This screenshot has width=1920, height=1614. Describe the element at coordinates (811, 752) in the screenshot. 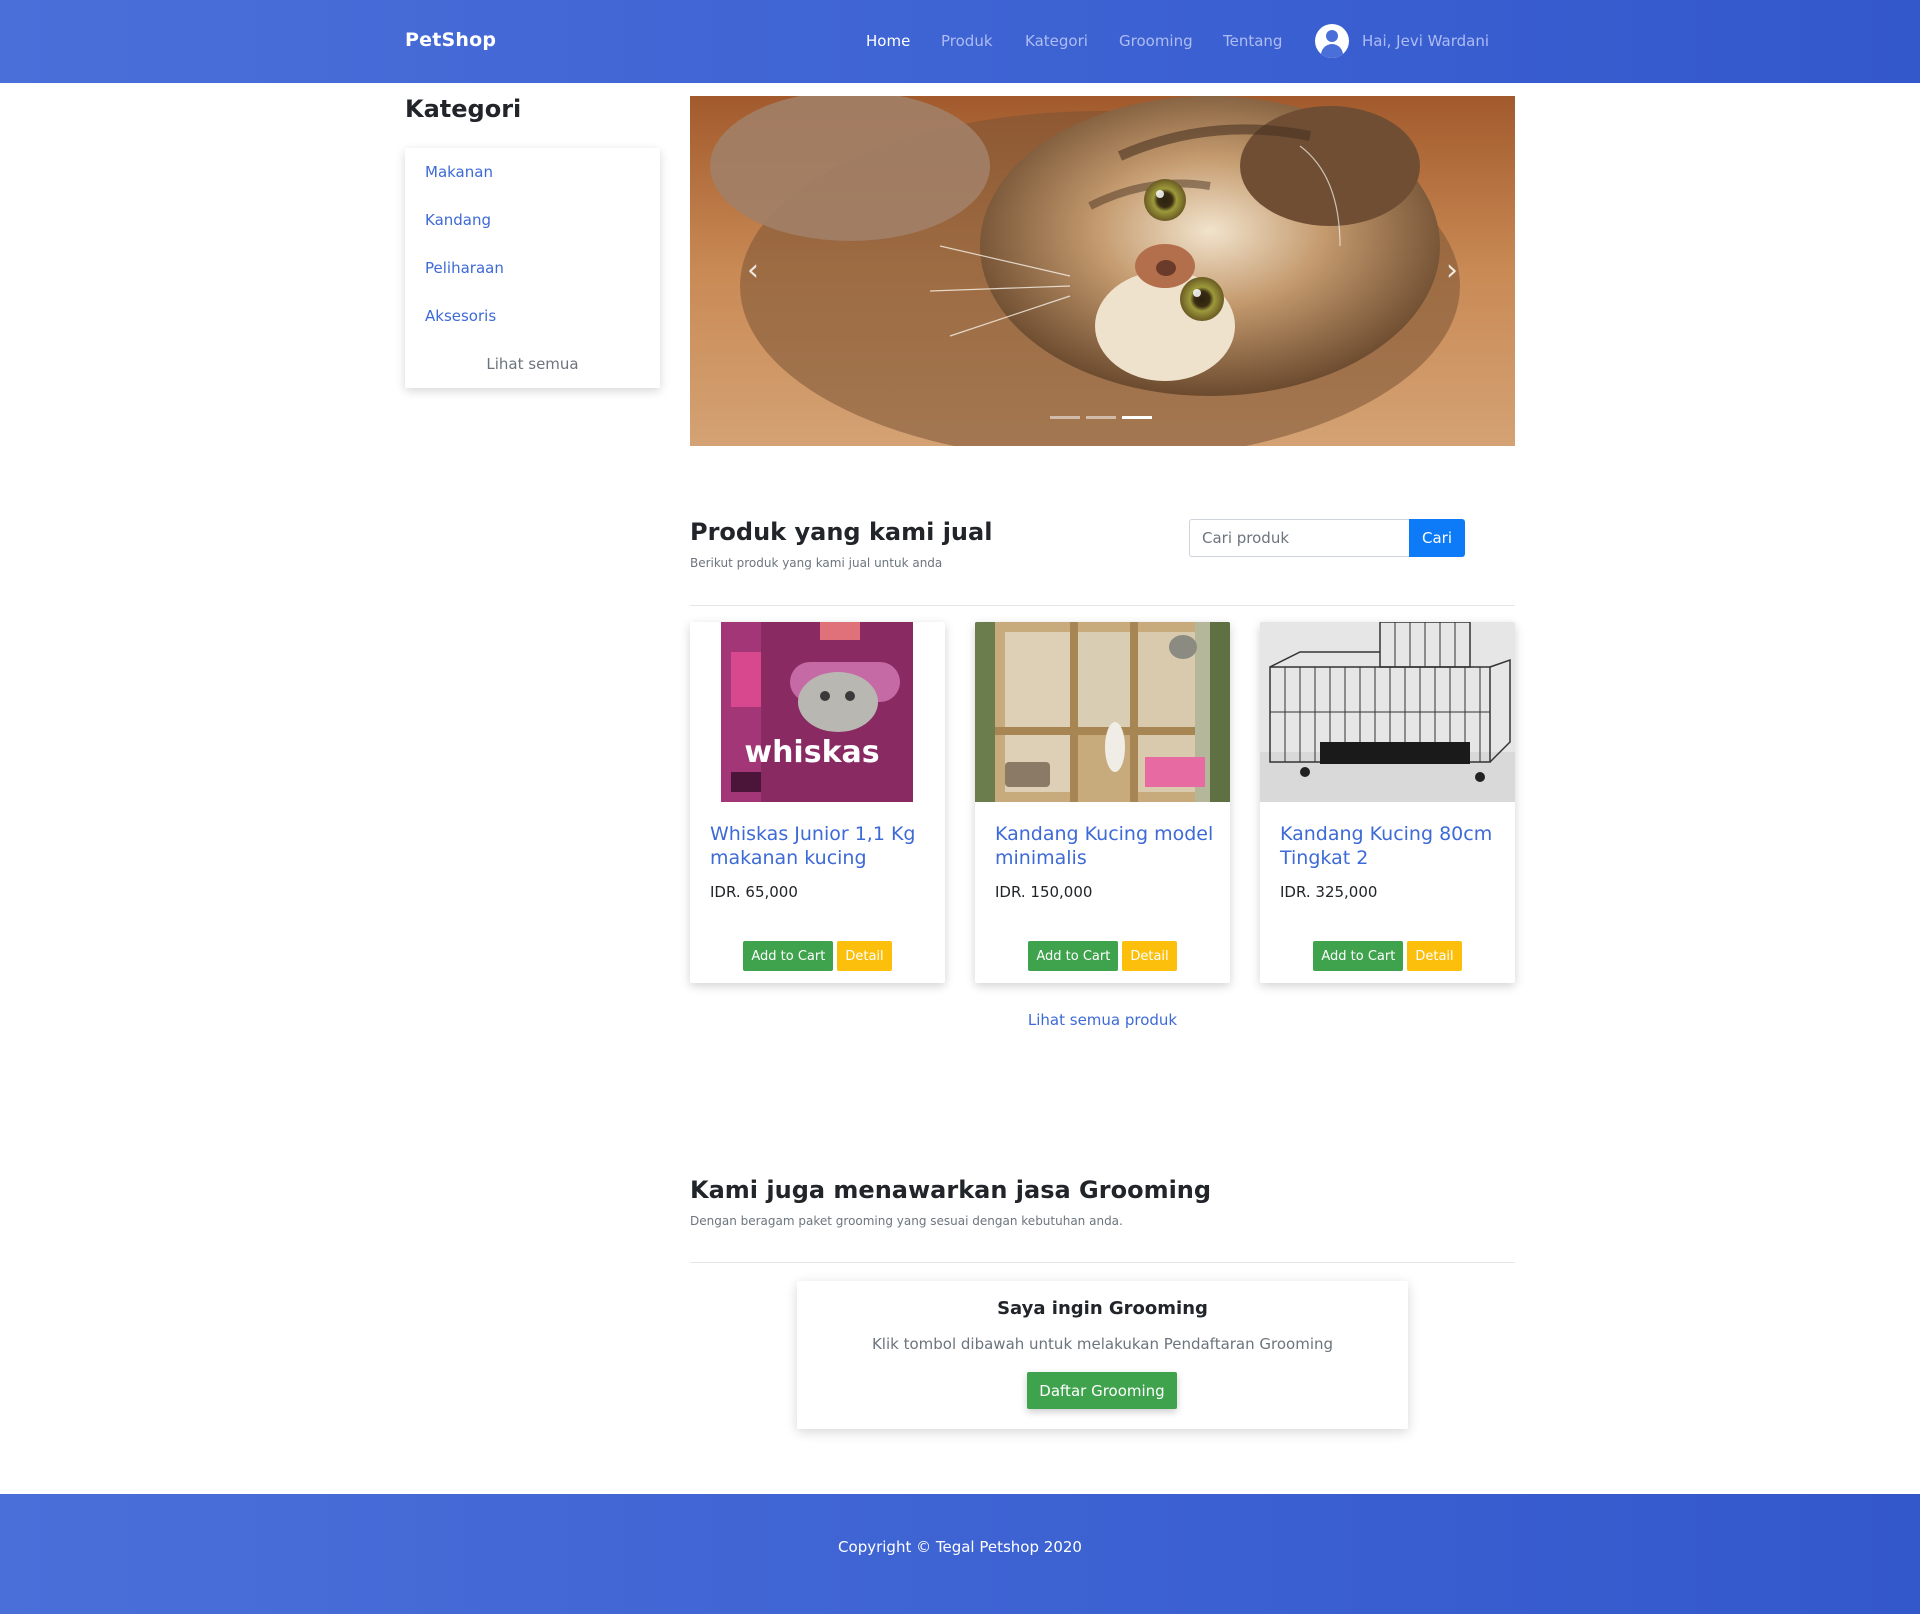

I see `whiskas-logo: whiskas` at that location.